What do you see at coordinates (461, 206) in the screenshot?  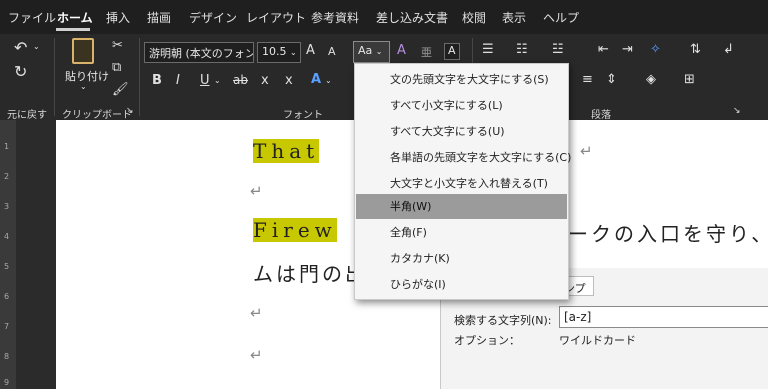 I see `menu-item-half-width: 半角(W)` at bounding box center [461, 206].